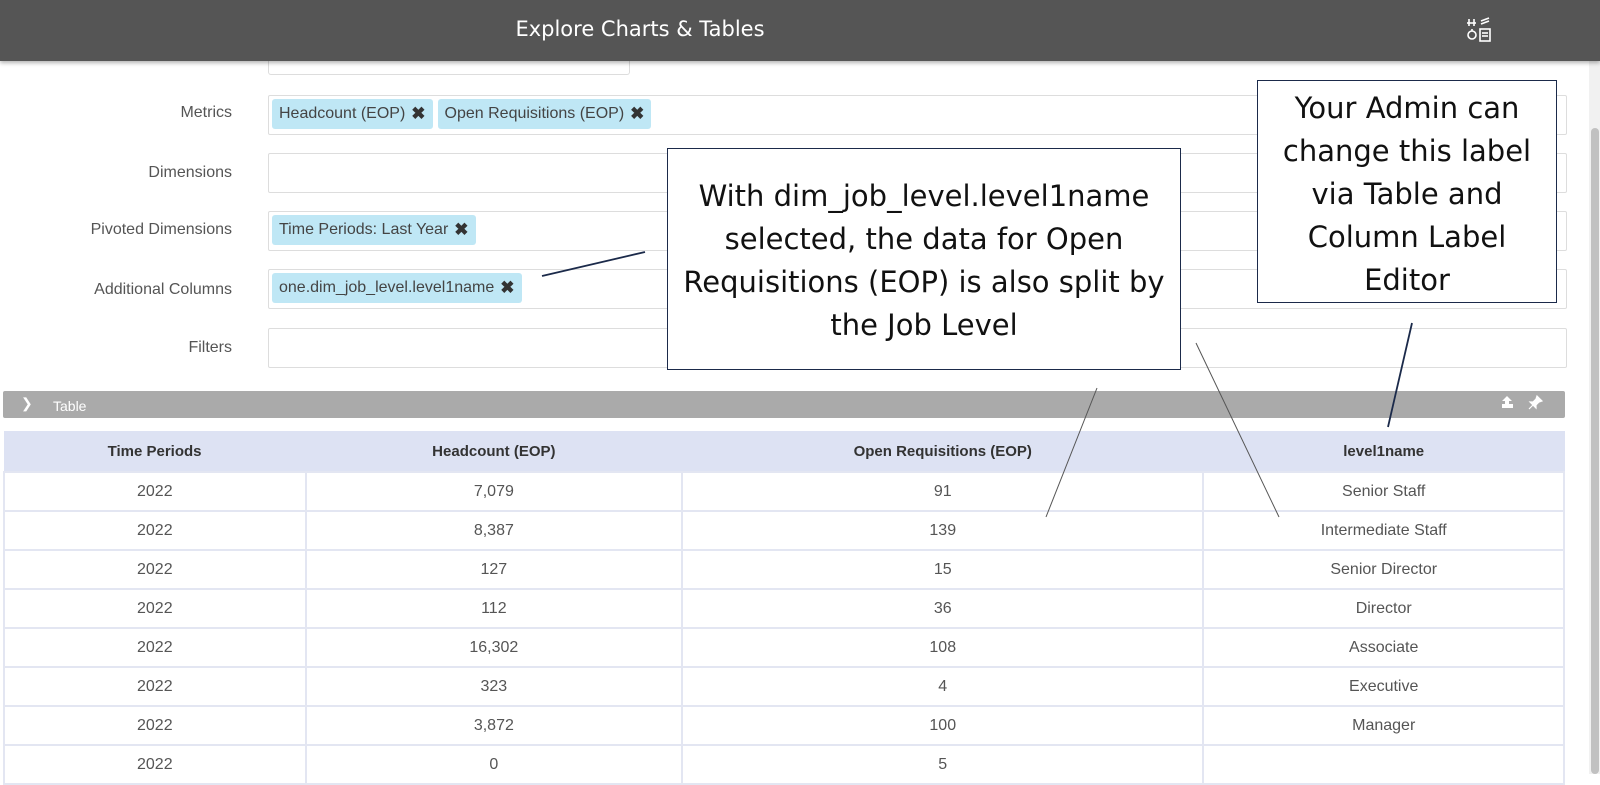  I want to click on table-cell: 36, so click(943, 608).